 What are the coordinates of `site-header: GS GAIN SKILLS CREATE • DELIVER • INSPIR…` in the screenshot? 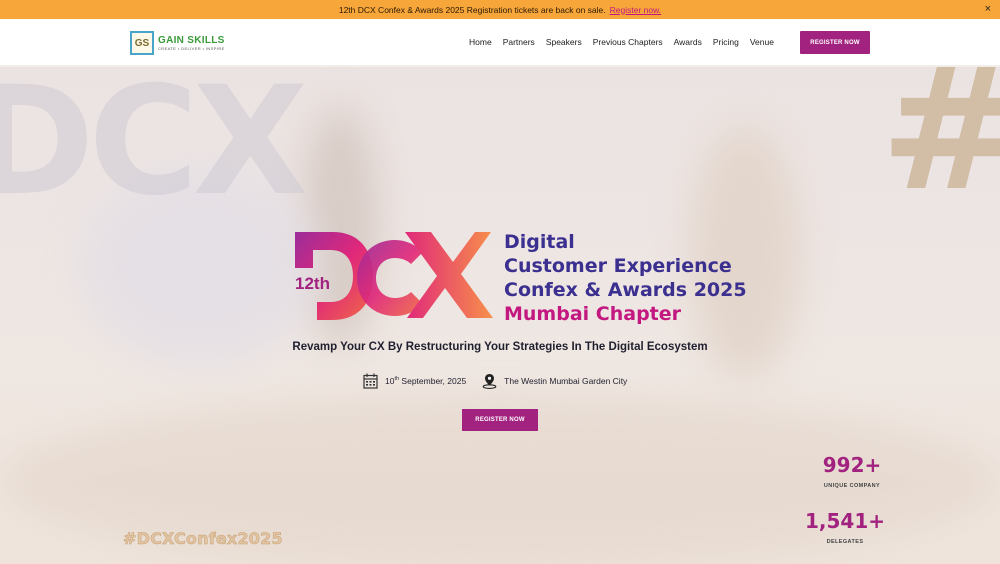 It's located at (500, 42).